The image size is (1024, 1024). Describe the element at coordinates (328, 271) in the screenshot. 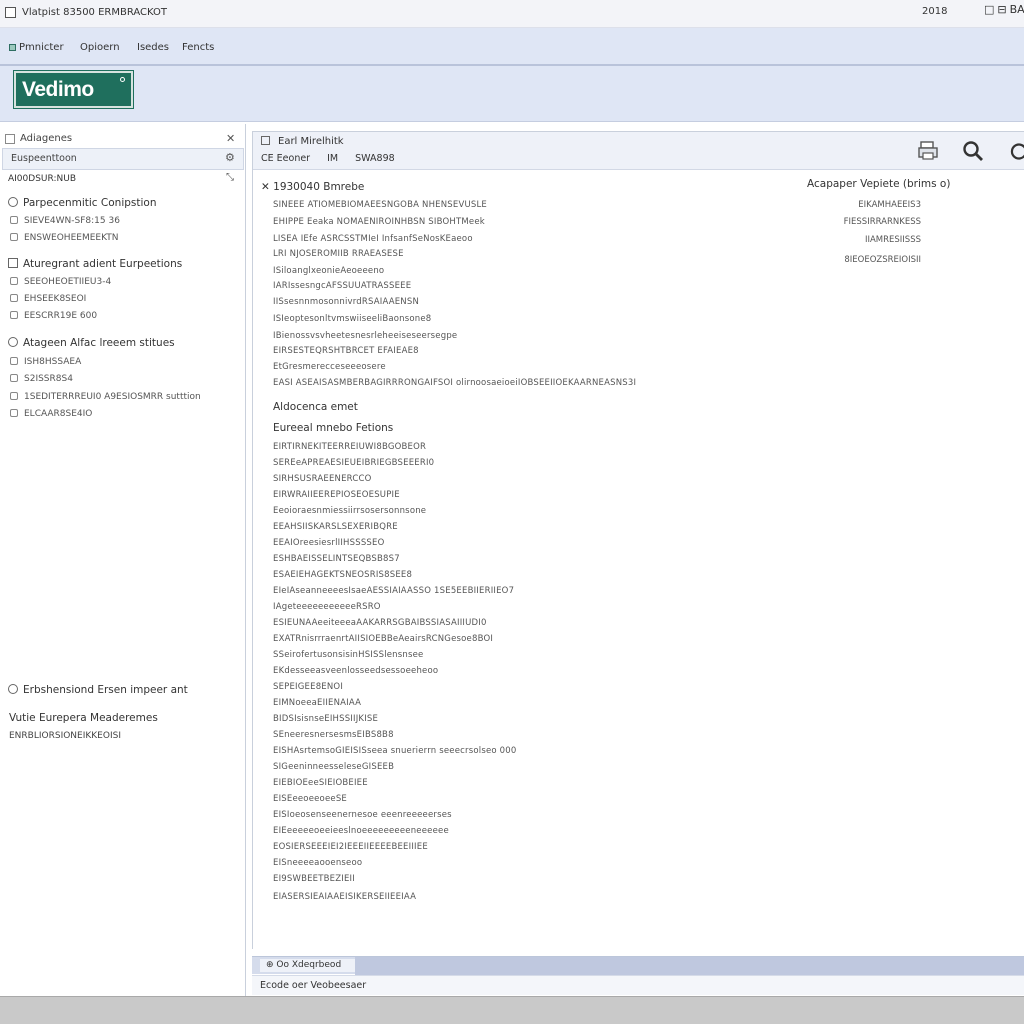

I see `list-item: ISiloanglxeonieAeoeeeno` at that location.